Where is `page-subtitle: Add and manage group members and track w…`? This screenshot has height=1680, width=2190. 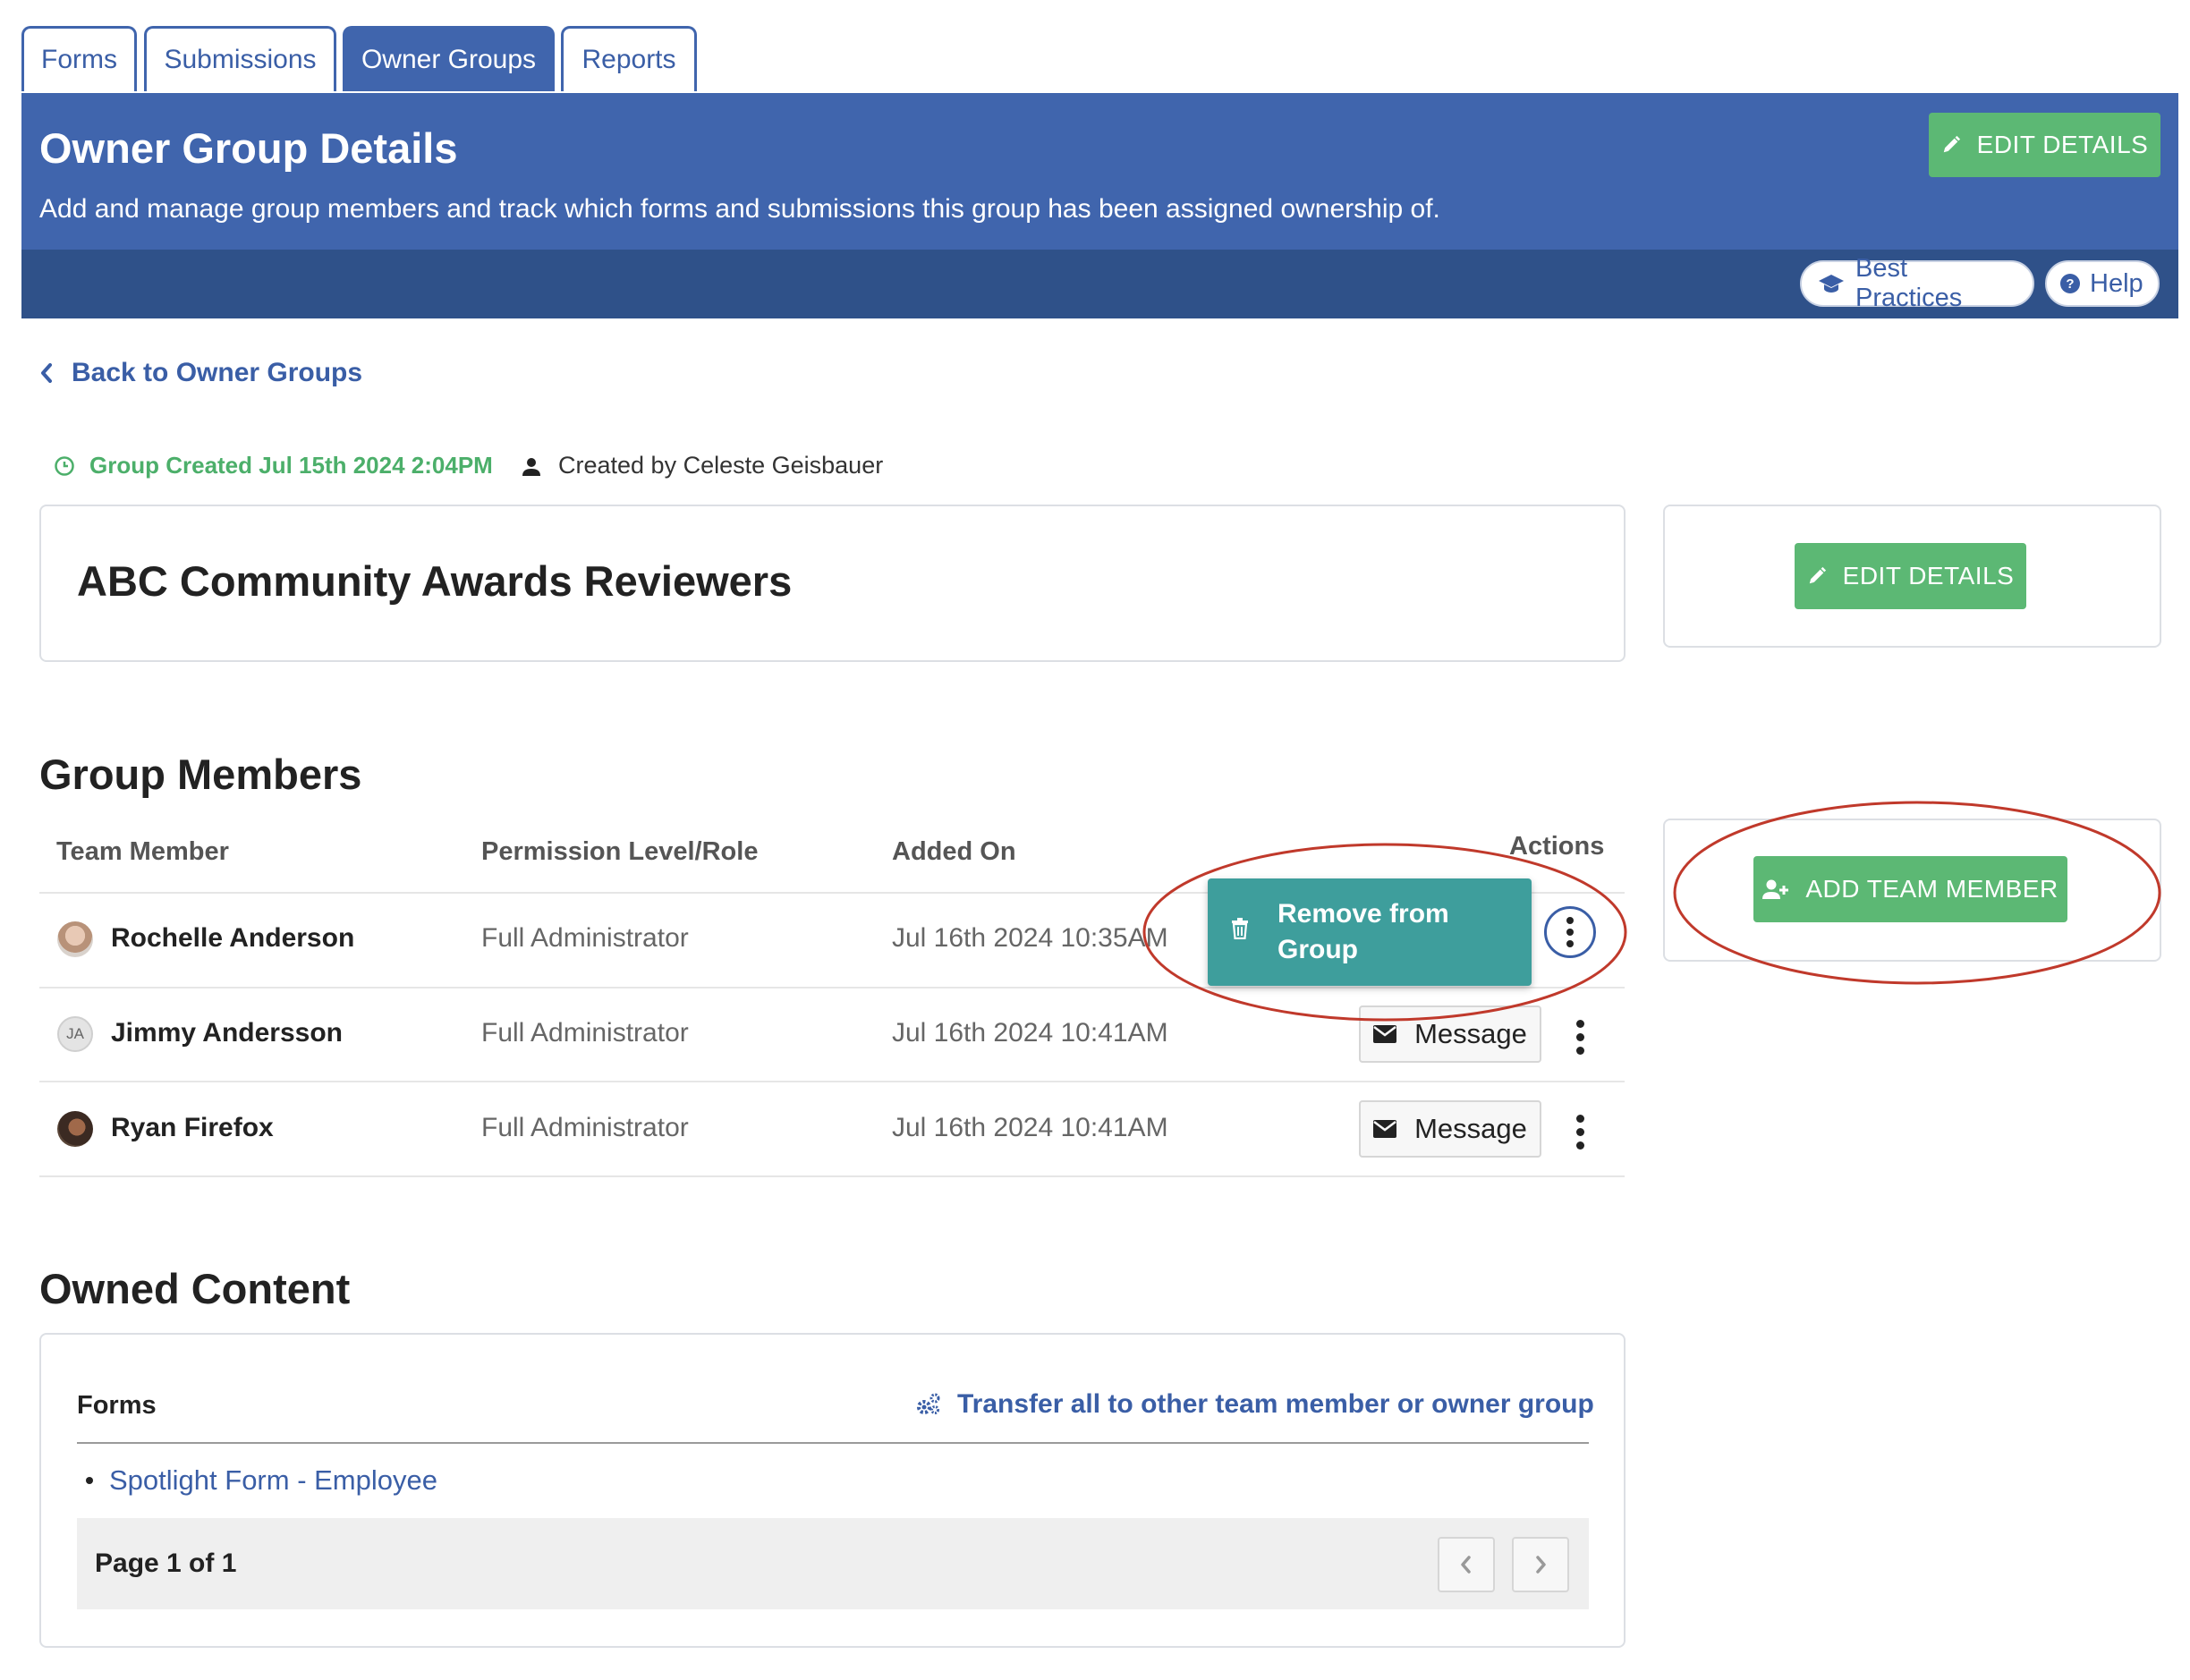 page-subtitle: Add and manage group members and track w… is located at coordinates (740, 209).